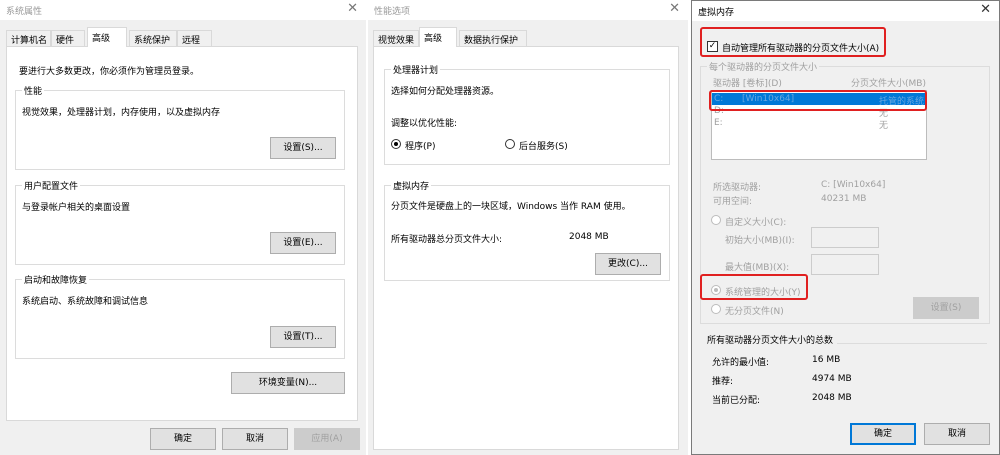 The height and width of the screenshot is (455, 1000). I want to click on no-paging-file-radio, so click(716, 309).